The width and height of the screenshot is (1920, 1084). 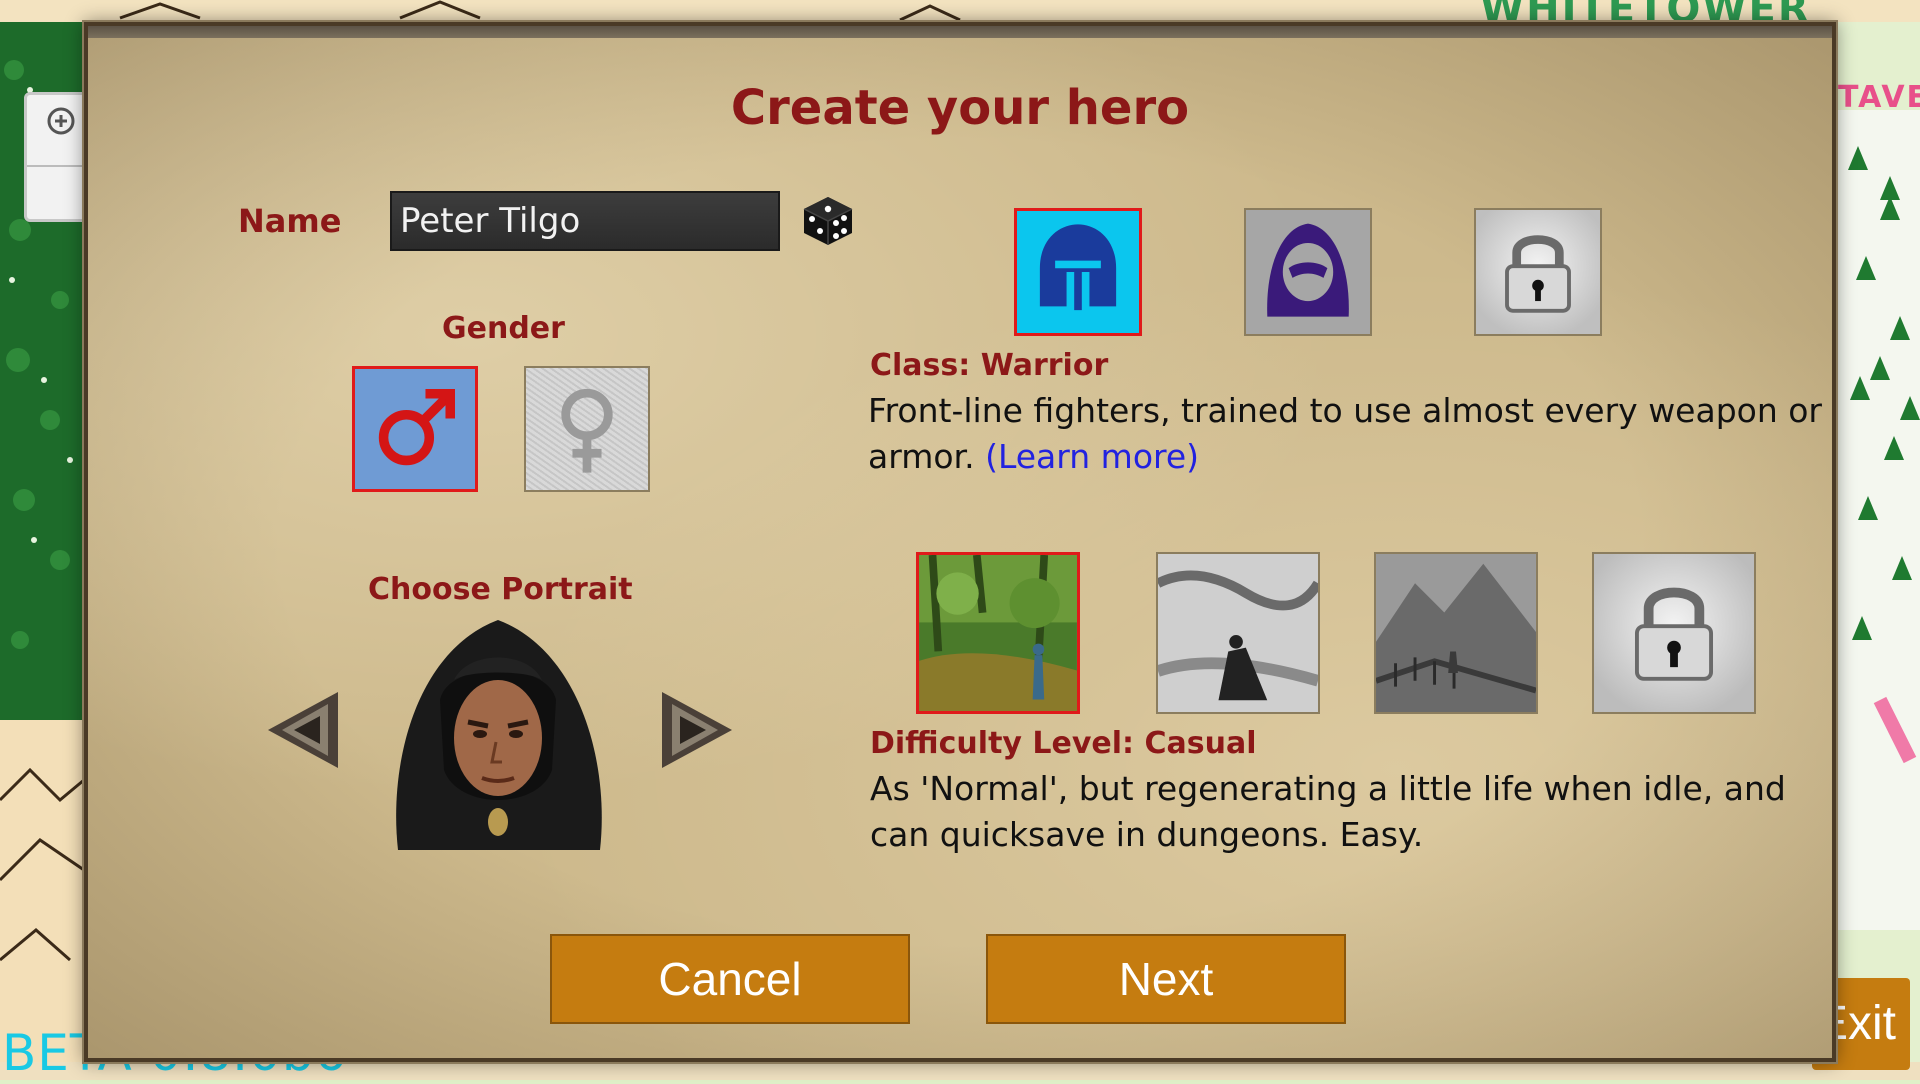 What do you see at coordinates (503, 328) in the screenshot?
I see `gender-label: Gender` at bounding box center [503, 328].